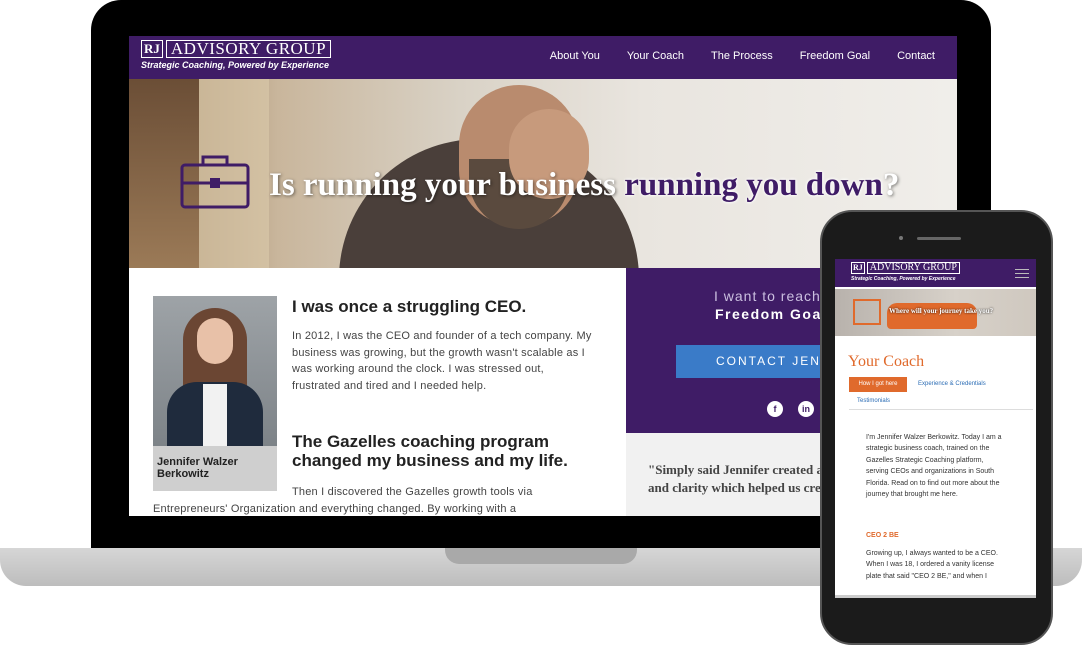 The image size is (1082, 647). I want to click on subheading: CEO 2 BE, so click(882, 535).